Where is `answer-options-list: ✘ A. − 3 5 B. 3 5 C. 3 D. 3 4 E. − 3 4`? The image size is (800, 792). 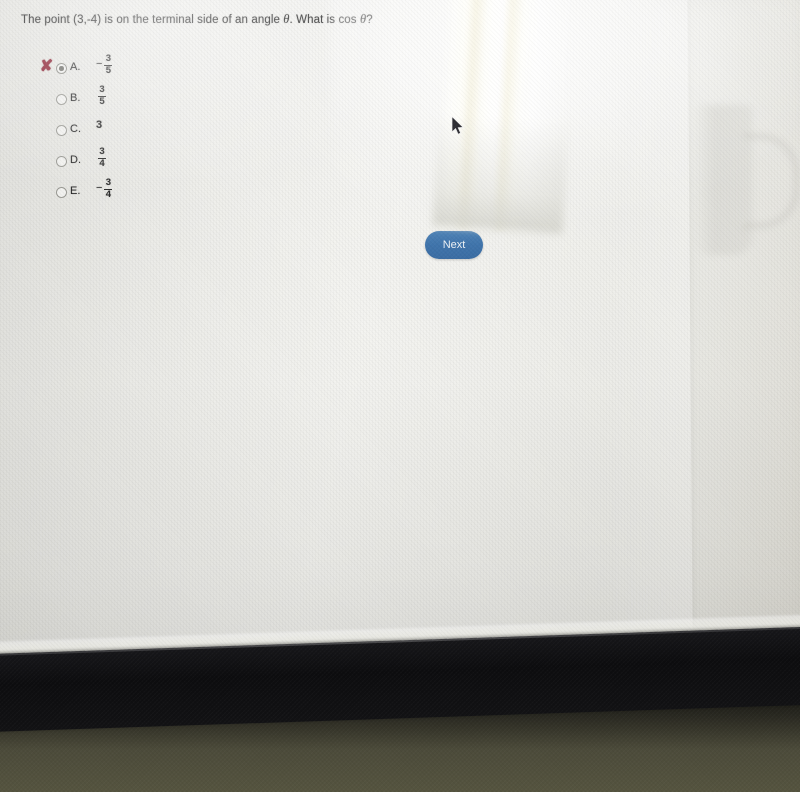
answer-options-list: ✘ A. − 3 5 B. 3 5 C. 3 D. 3 4 E. − 3 4 is located at coordinates (138, 133).